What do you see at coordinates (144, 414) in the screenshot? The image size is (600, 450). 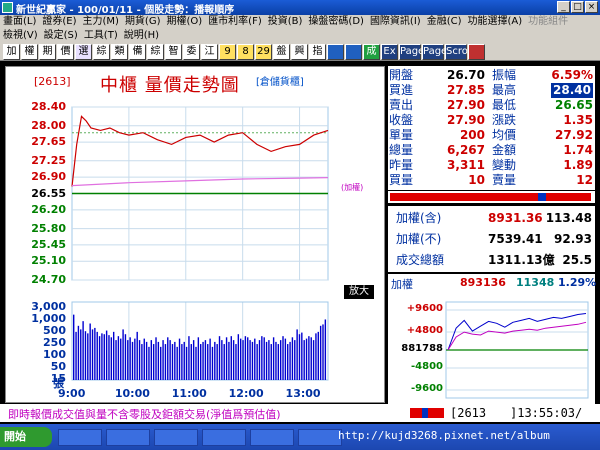 I see `status-notice: 即時報價成交值與量不含零股及鉅額交易(淨值爲預估值)` at bounding box center [144, 414].